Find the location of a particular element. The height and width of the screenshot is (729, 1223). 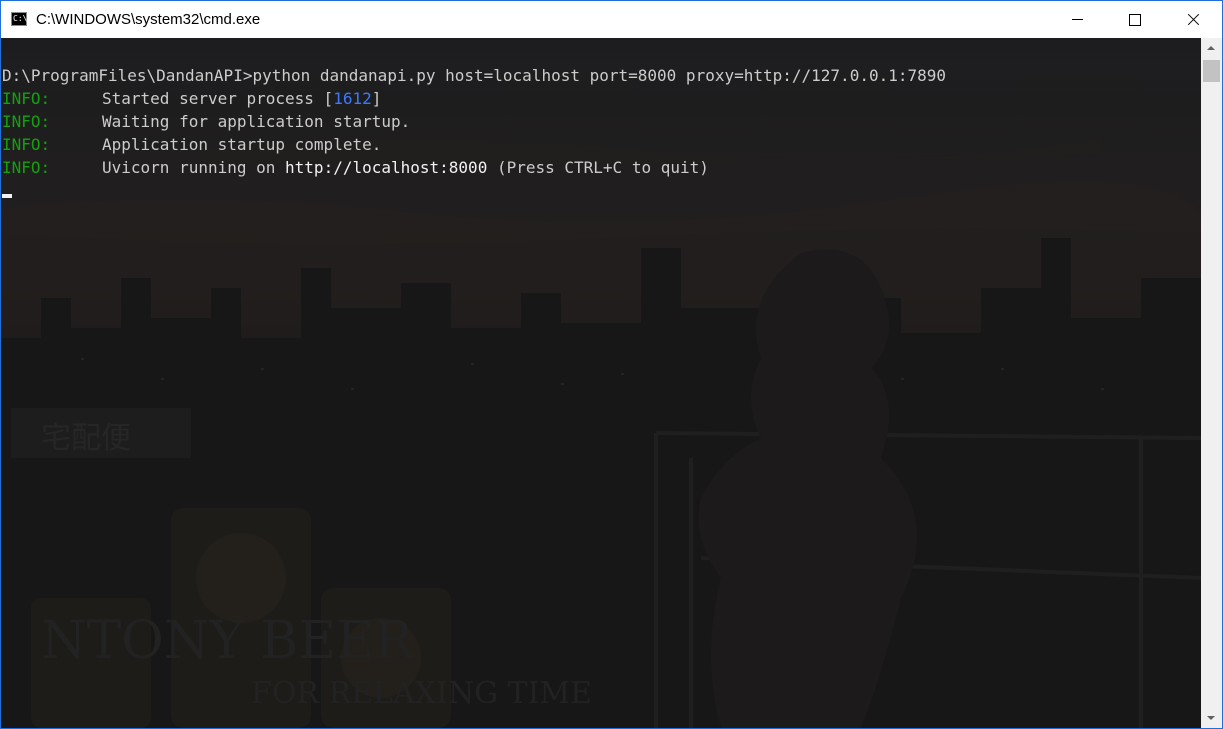

server-url: http://localhost:8000 is located at coordinates (386, 167).